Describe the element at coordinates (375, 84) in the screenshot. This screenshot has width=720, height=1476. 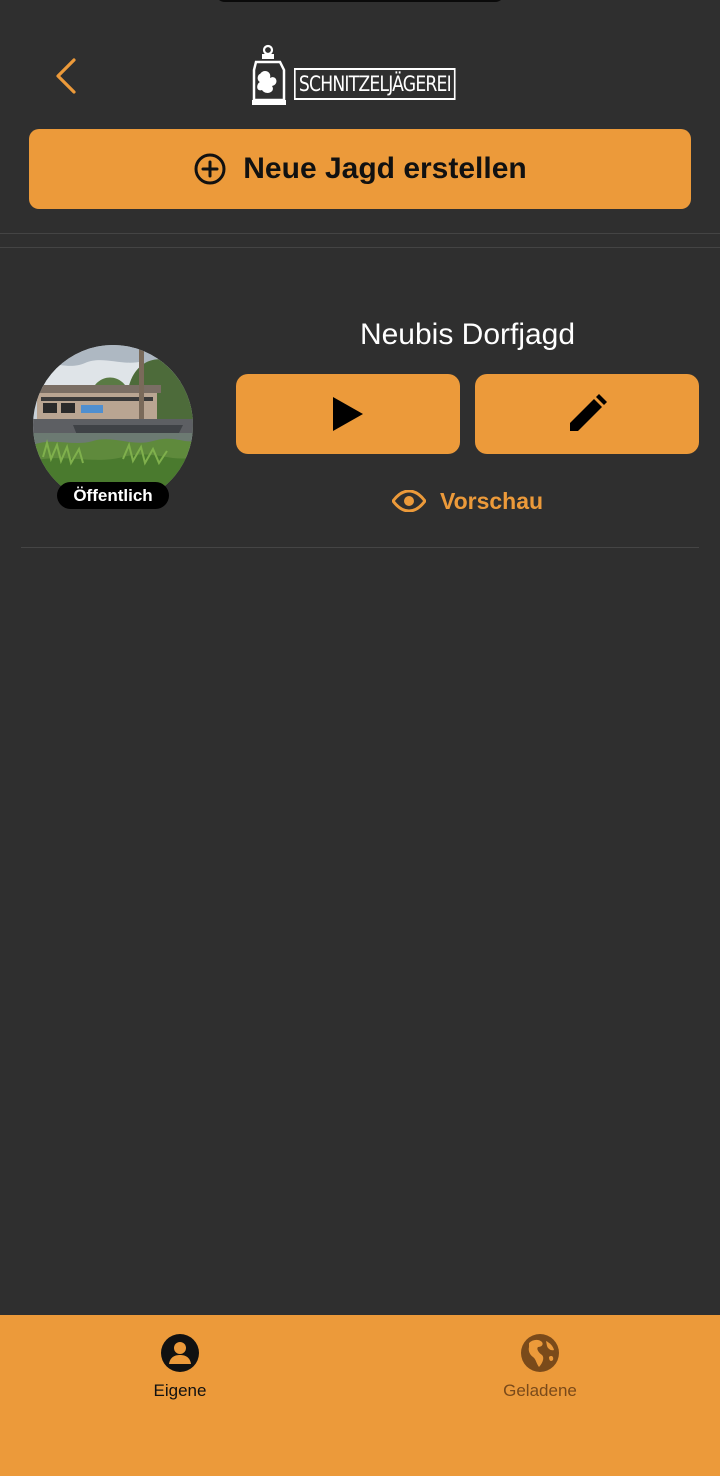
I see `logo-wordmark: SCHNITZELJÄGEREI` at that location.